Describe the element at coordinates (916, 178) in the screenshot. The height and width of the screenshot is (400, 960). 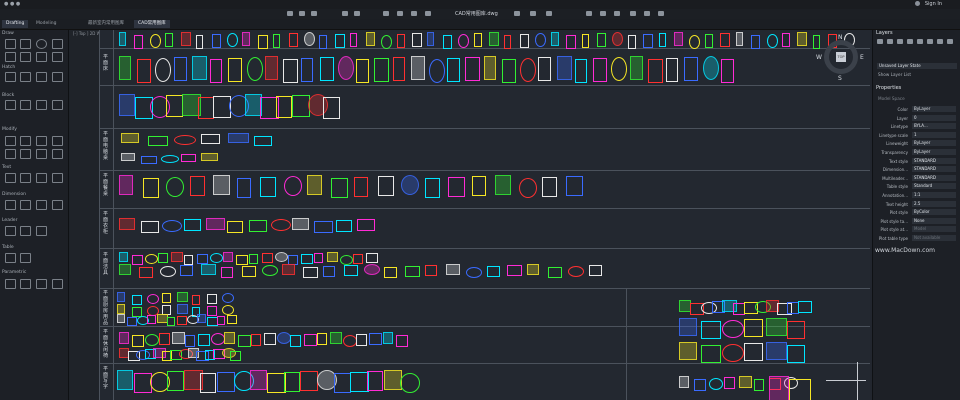
I see `property-row: Multileader... STANDARD` at that location.